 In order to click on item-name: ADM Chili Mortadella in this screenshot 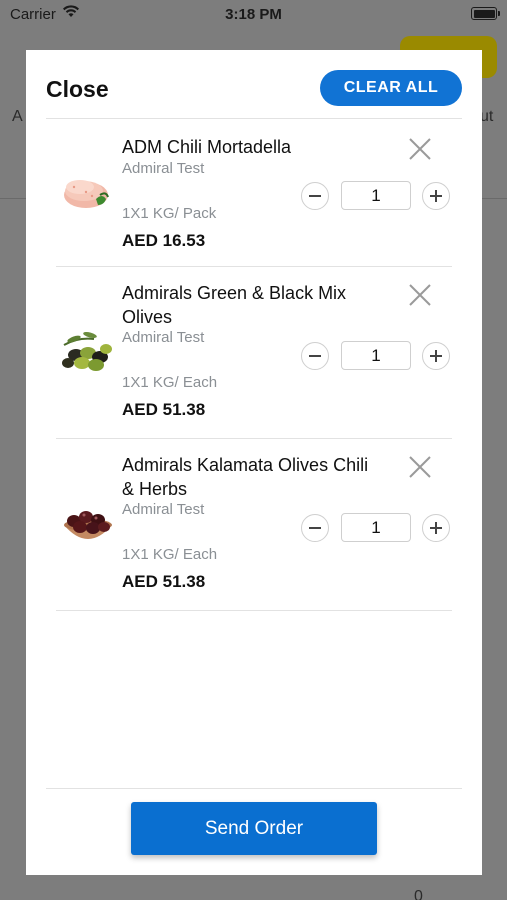, I will do `click(207, 147)`.